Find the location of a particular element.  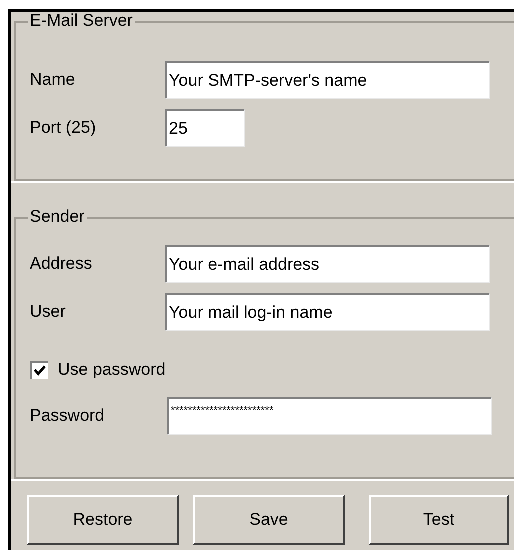

input-field: 25 is located at coordinates (205, 128).